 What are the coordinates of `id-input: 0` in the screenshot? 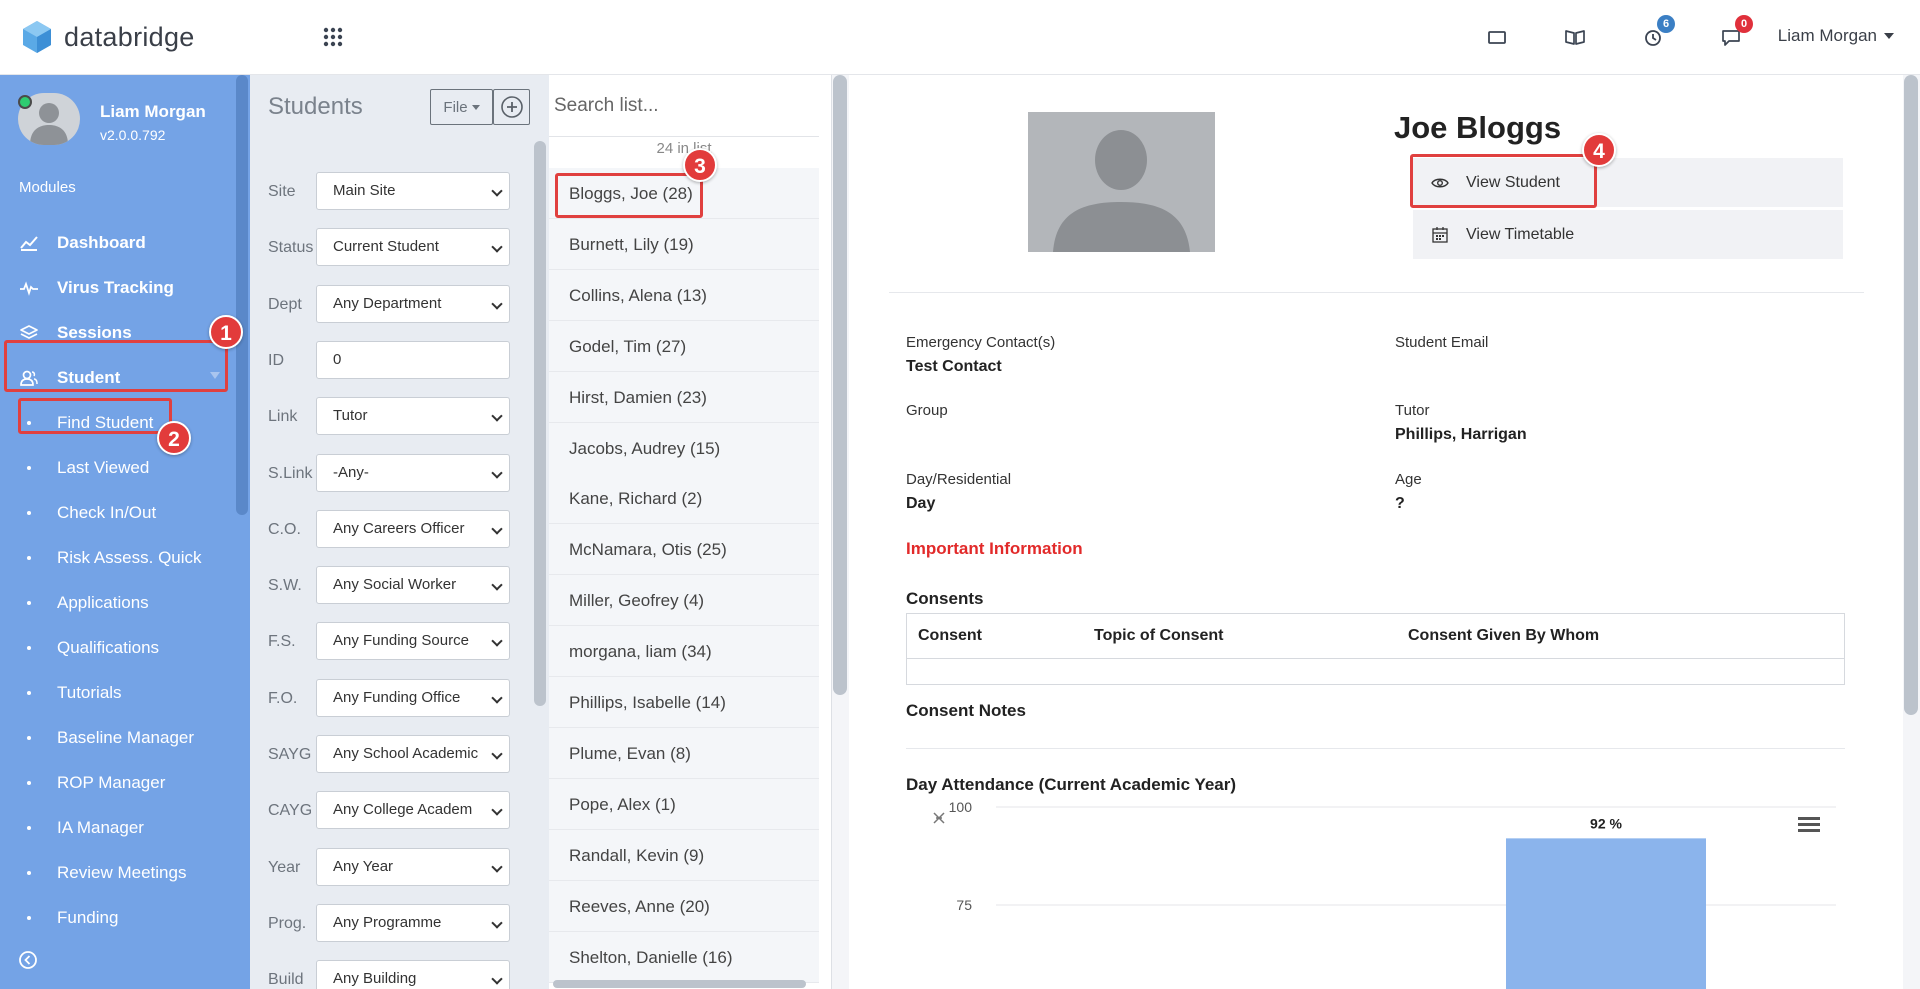 It's located at (413, 359).